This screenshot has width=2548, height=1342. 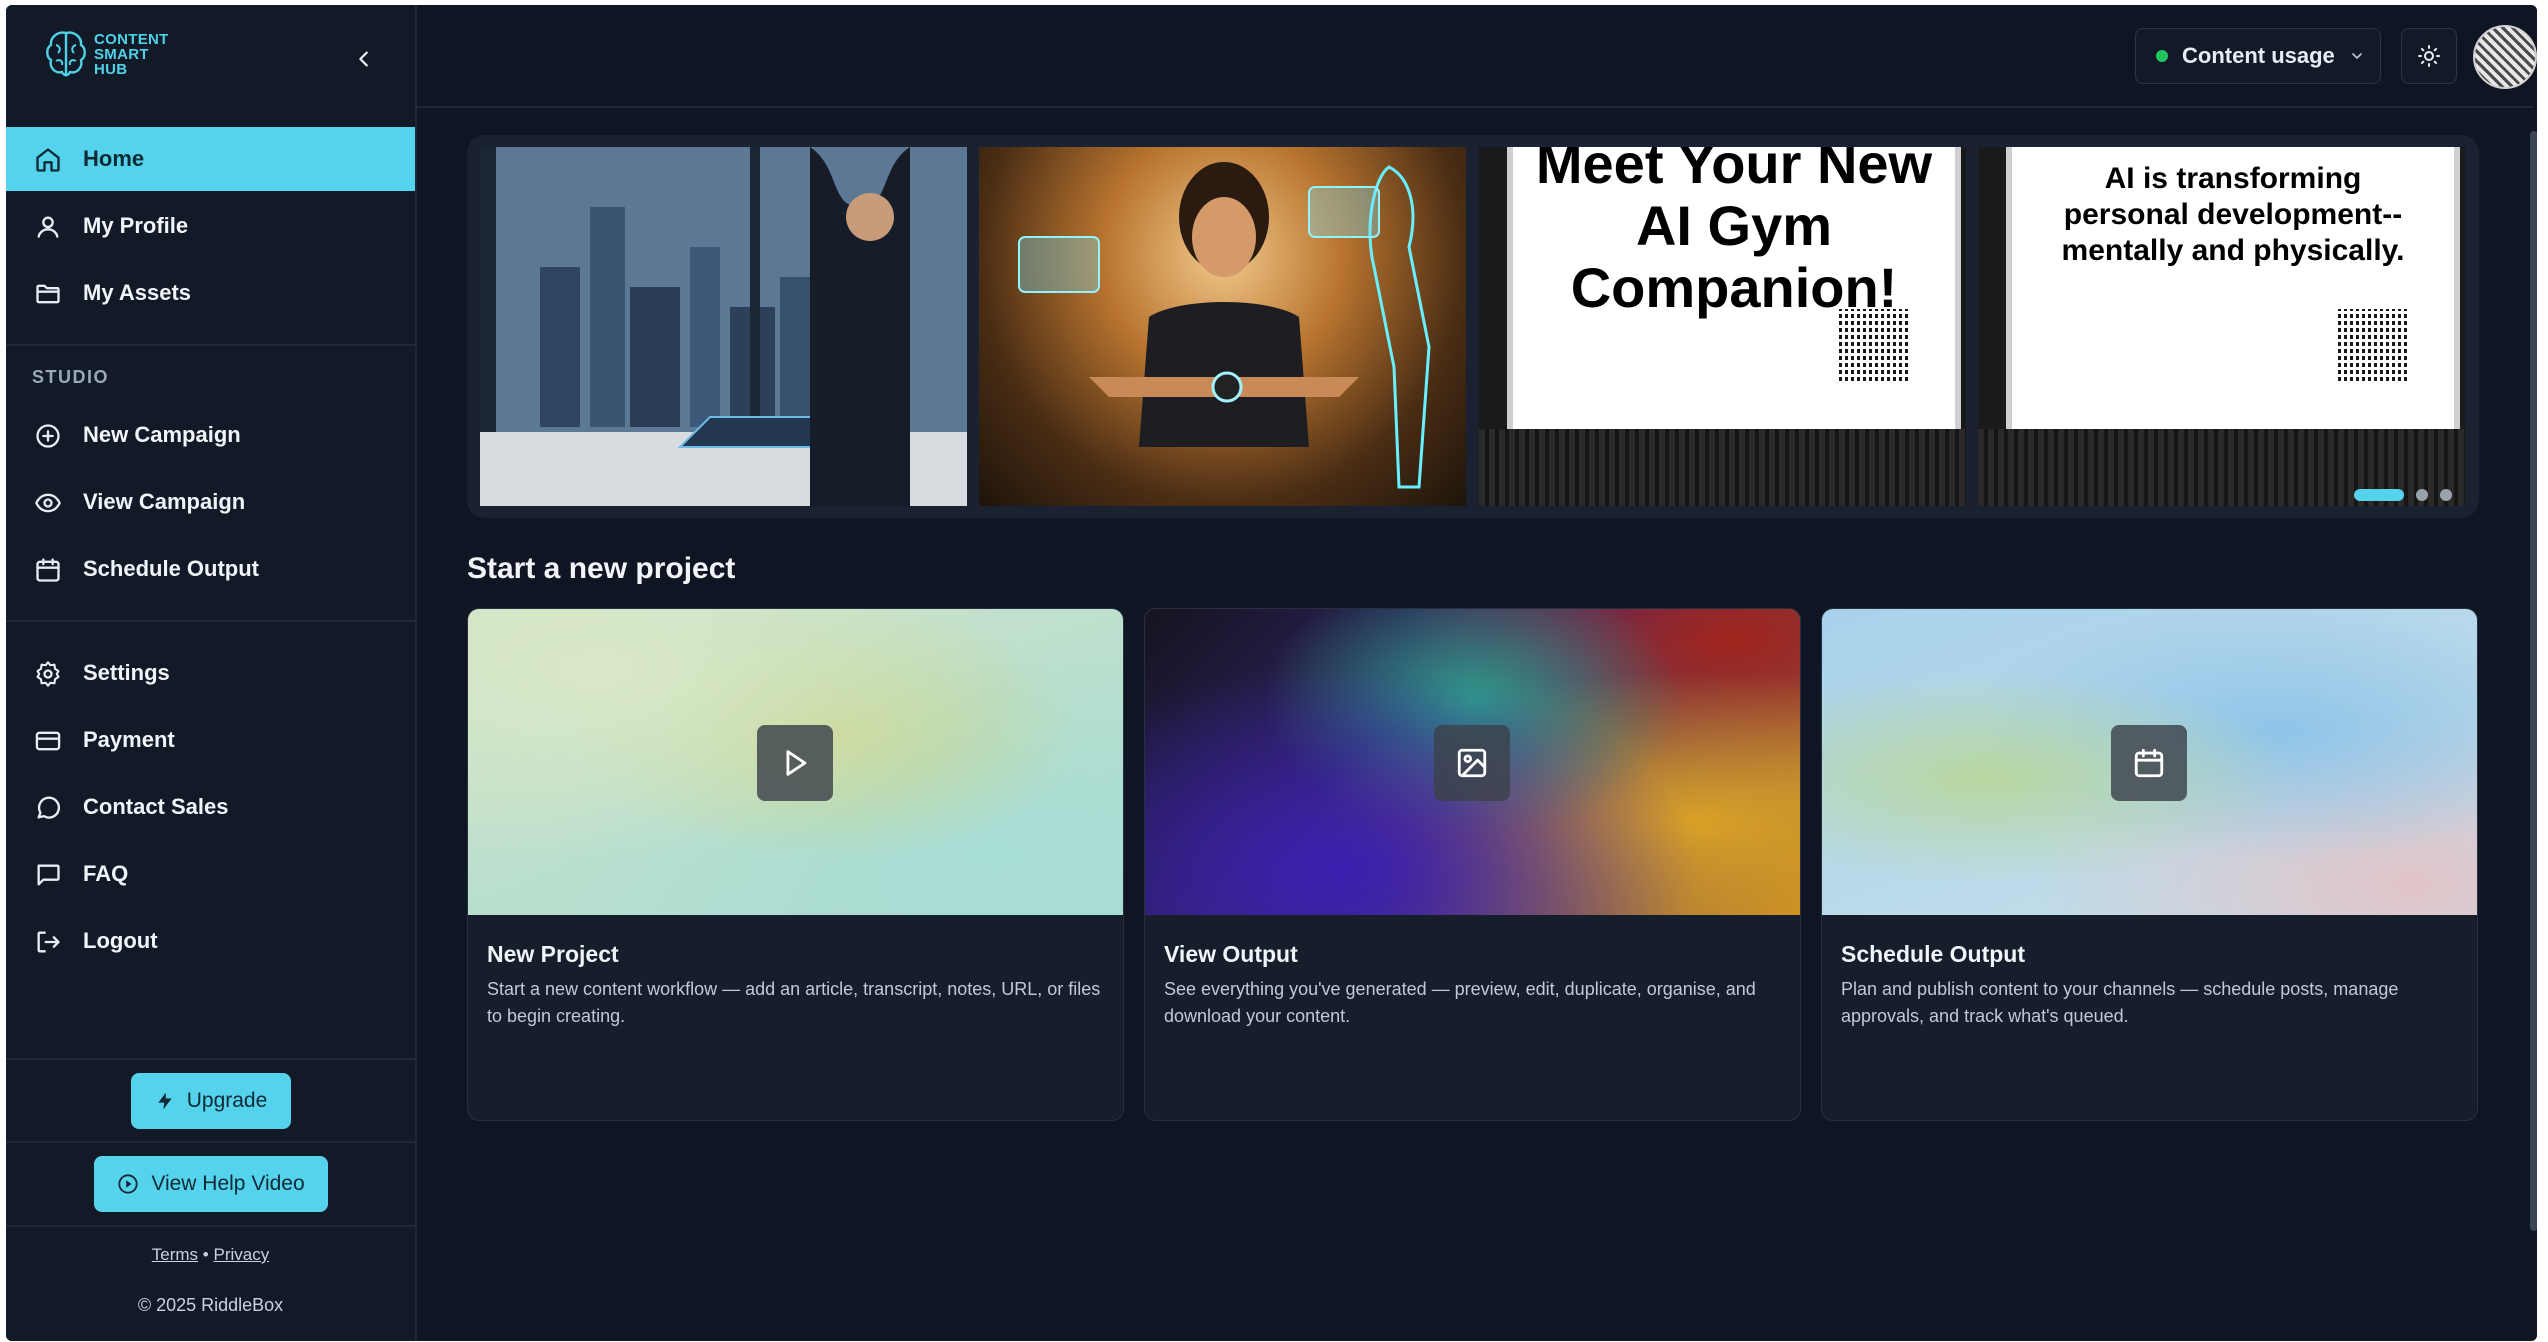 What do you see at coordinates (126, 672) in the screenshot?
I see `sidebar-item-label: Settings` at bounding box center [126, 672].